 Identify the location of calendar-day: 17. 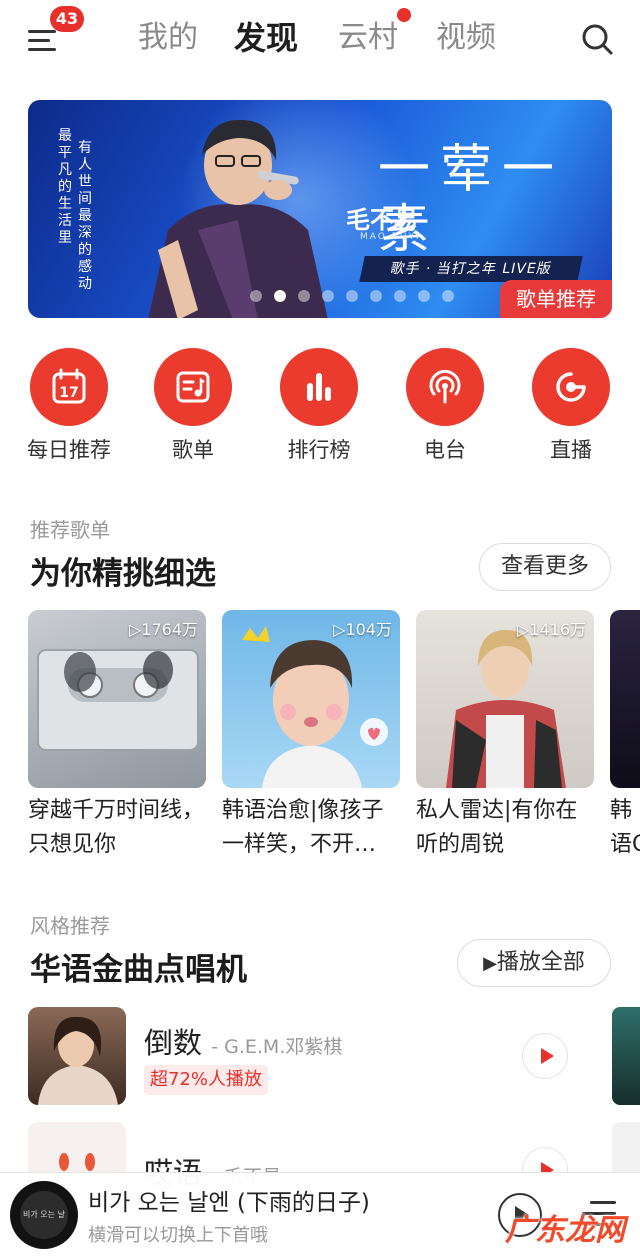
(68, 393).